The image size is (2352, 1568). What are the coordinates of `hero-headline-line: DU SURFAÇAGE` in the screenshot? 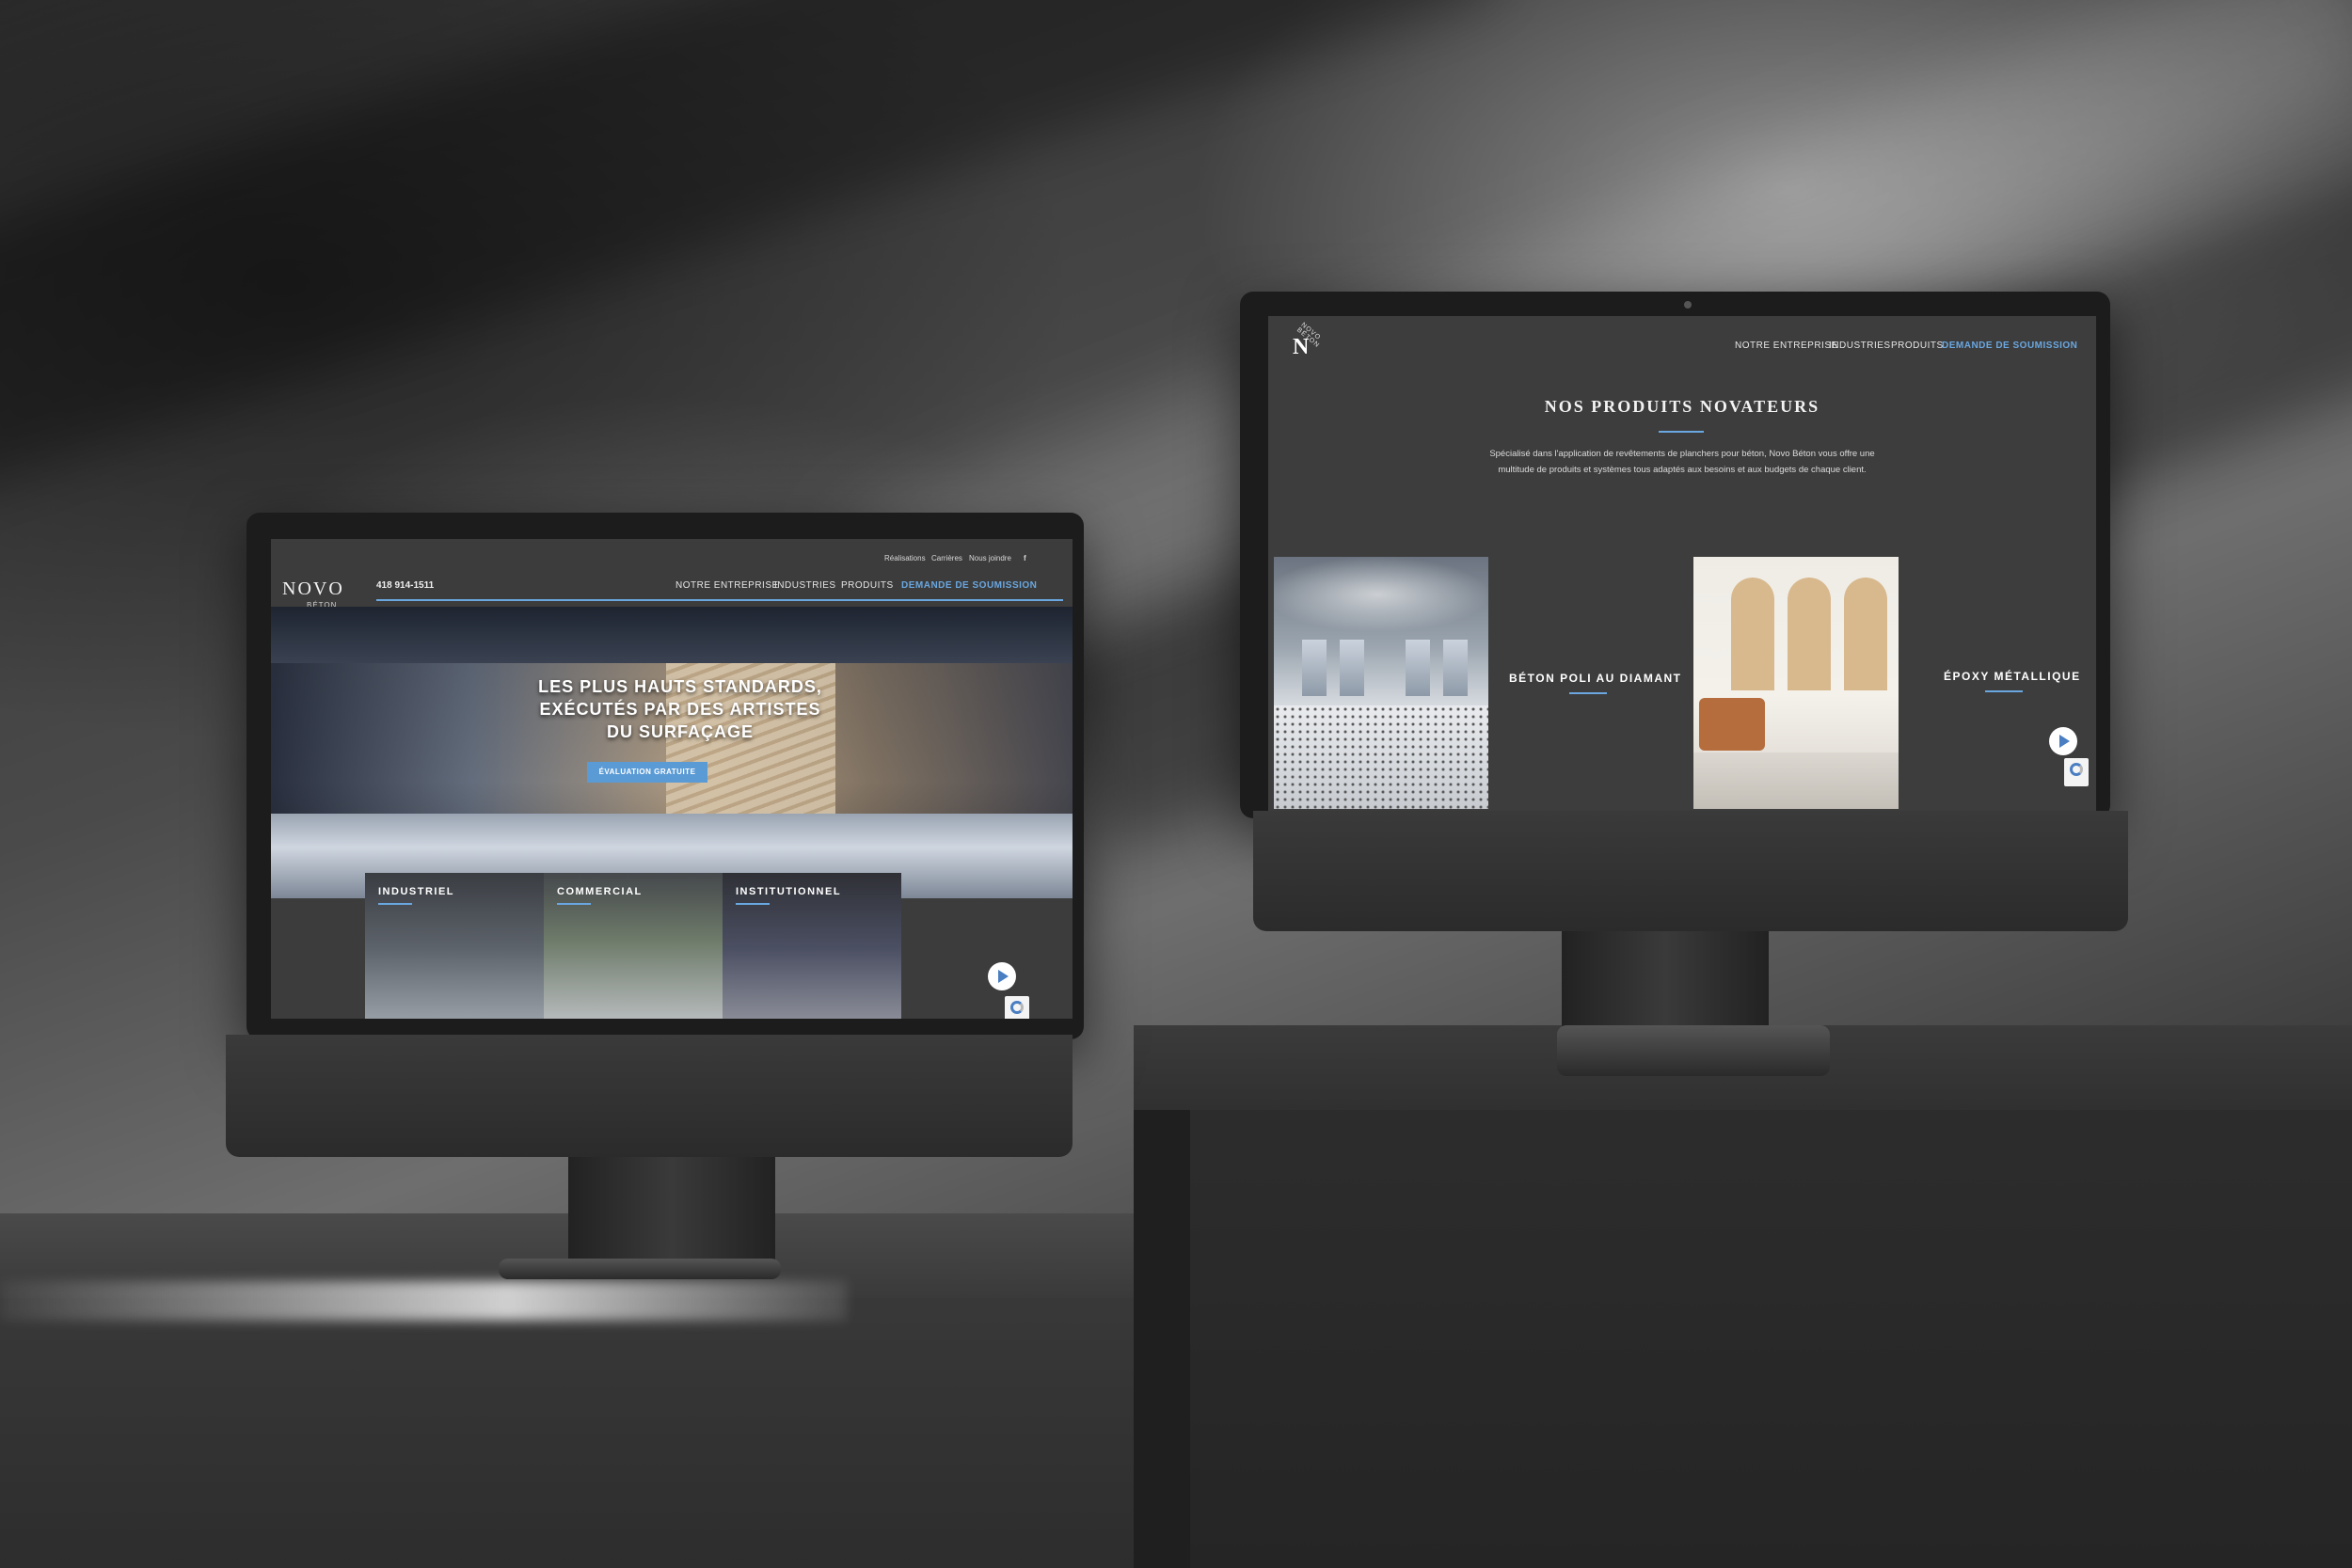 It's located at (680, 731).